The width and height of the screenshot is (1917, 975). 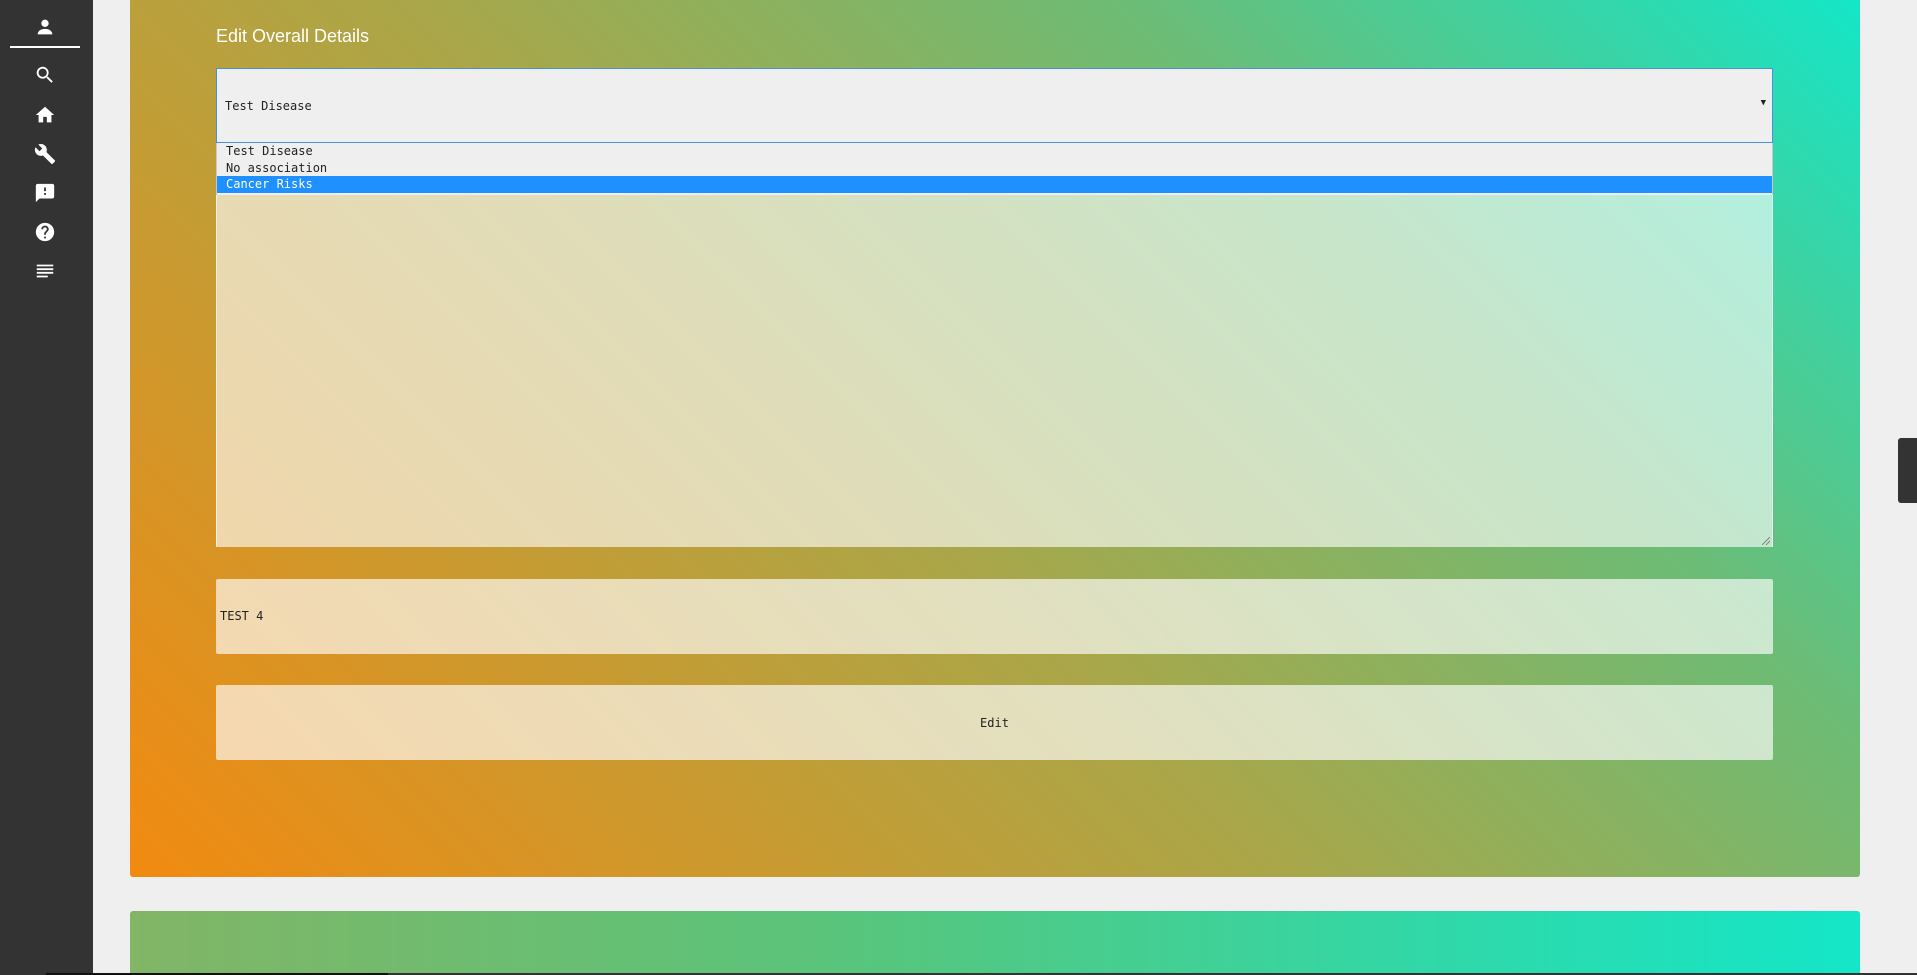 What do you see at coordinates (994, 722) in the screenshot?
I see `edit-button: Edit` at bounding box center [994, 722].